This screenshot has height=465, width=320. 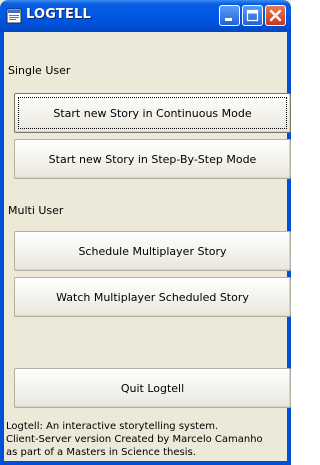 What do you see at coordinates (101, 452) in the screenshot?
I see `about-line-3: as part of a Masters in Science thesis.` at bounding box center [101, 452].